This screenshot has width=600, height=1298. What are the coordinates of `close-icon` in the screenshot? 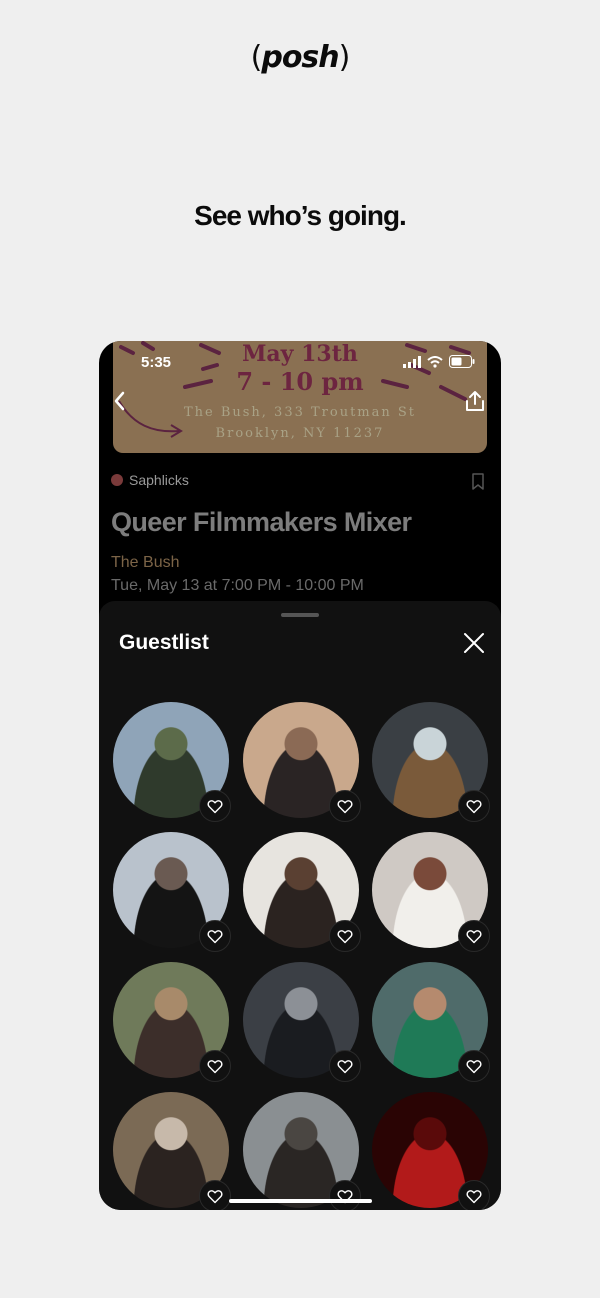 It's located at (474, 643).